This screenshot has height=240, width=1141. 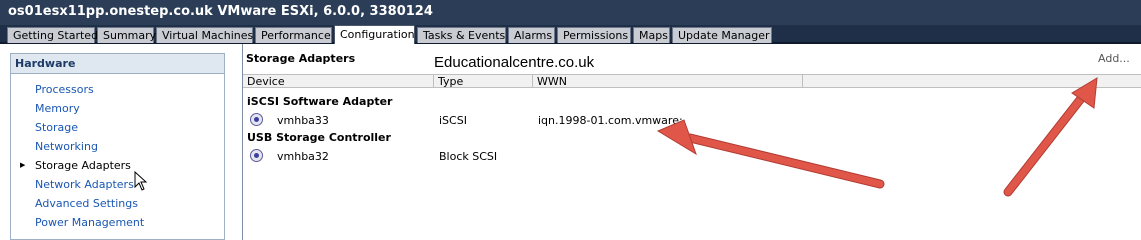 What do you see at coordinates (293, 35) in the screenshot?
I see `tab-performance: Performance` at bounding box center [293, 35].